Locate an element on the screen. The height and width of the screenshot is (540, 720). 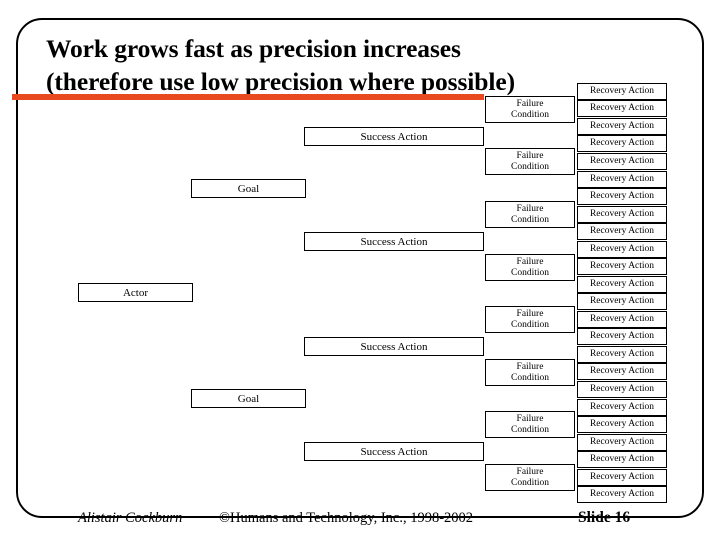
actor-box-label: Actor is located at coordinates (135, 292).